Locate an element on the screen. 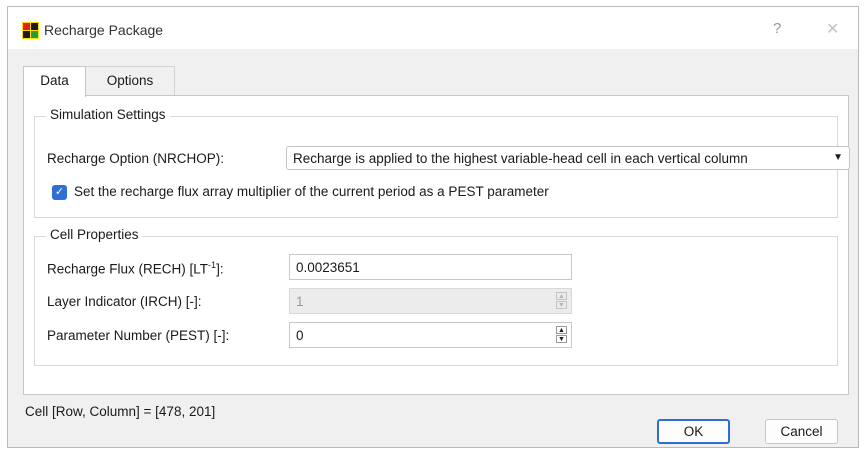  parameter-number-value: 0 is located at coordinates (300, 335).